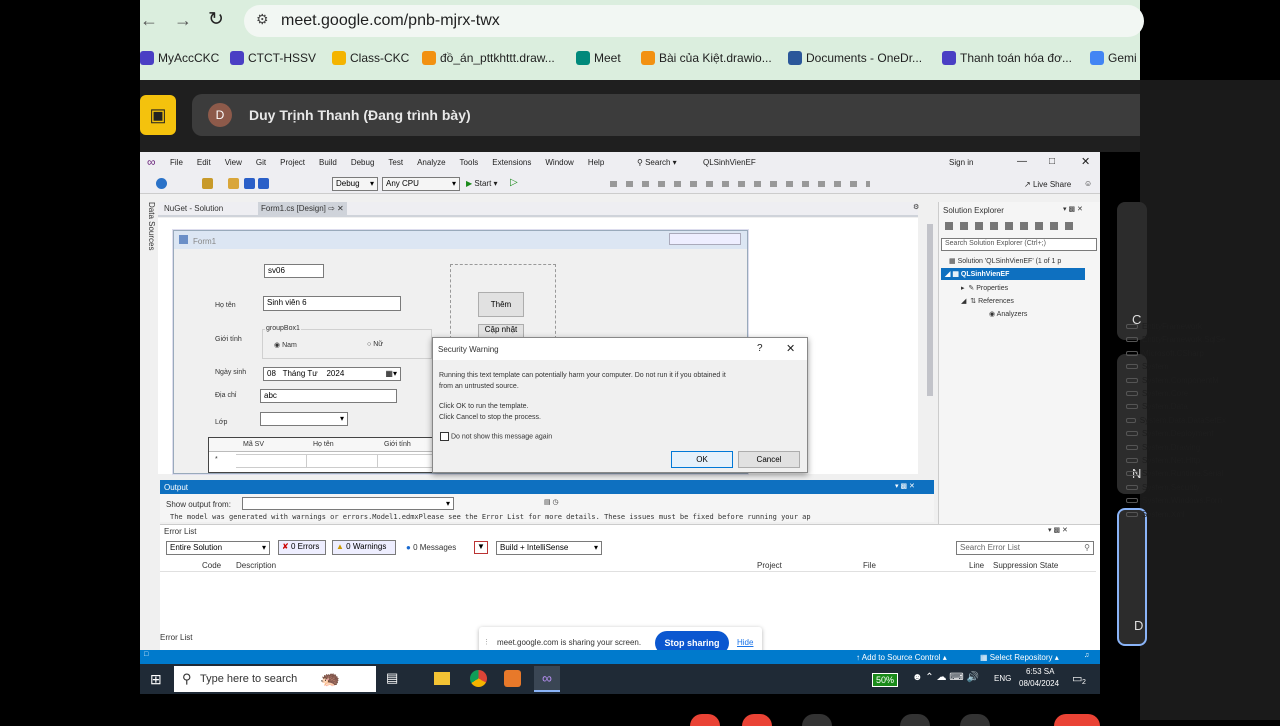 This screenshot has height=726, width=1280. I want to click on menu-item-build: Build, so click(328, 162).